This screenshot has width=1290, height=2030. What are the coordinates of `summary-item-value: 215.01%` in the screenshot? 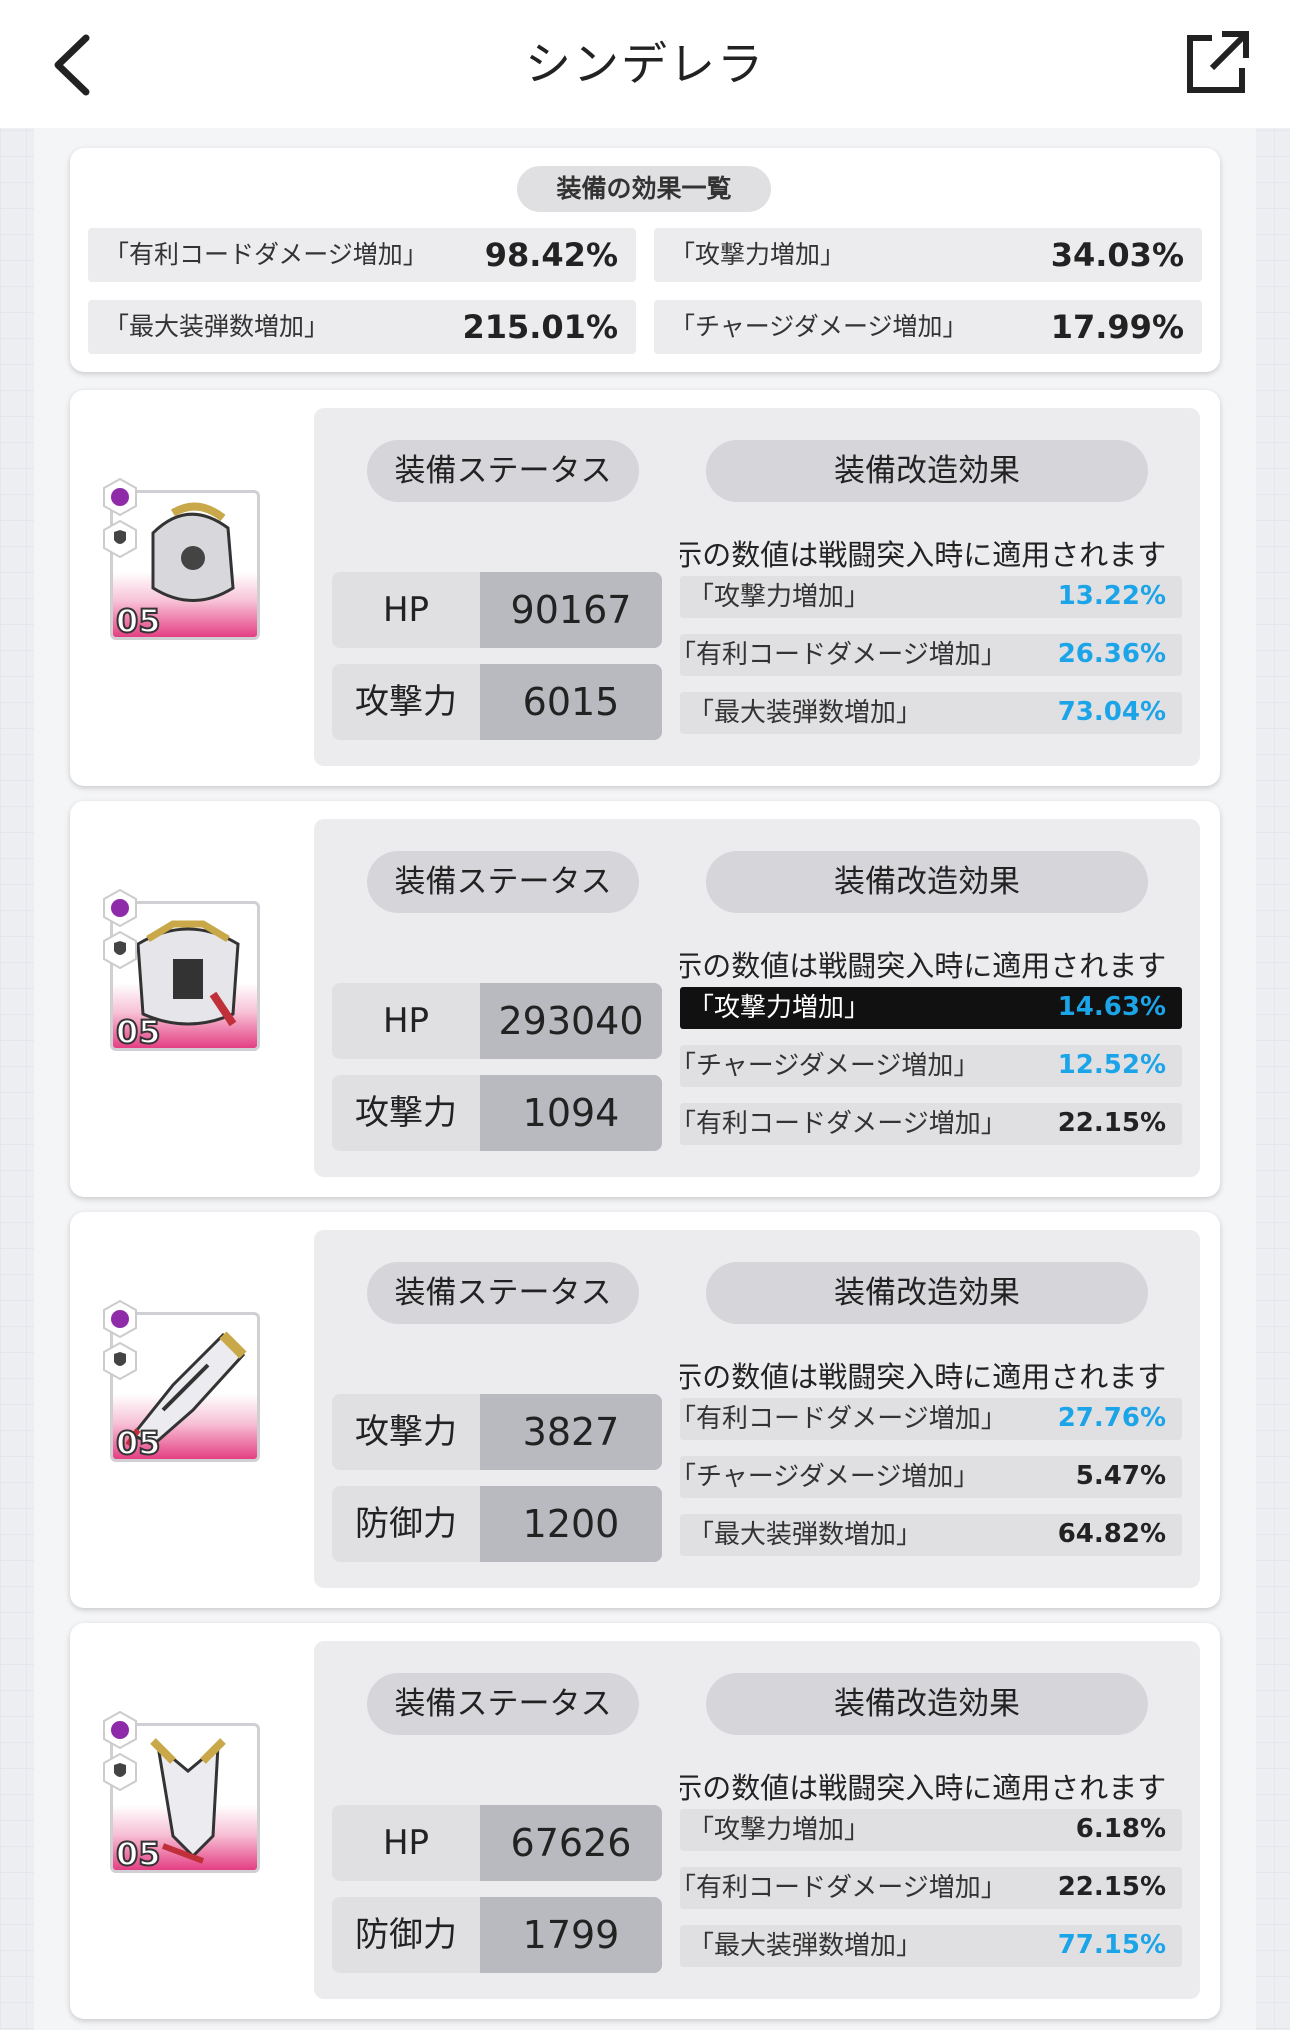 It's located at (540, 327).